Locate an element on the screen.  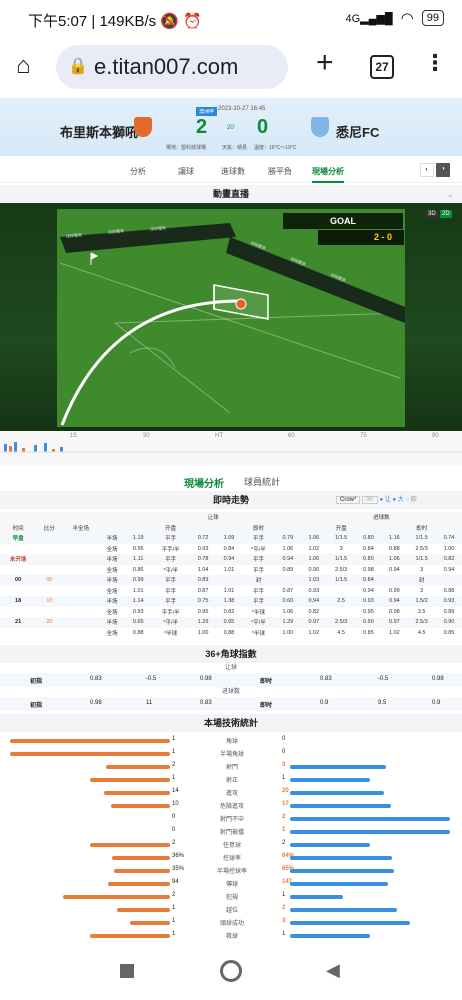
view-3d-button: 3D is located at coordinates (432, 214).